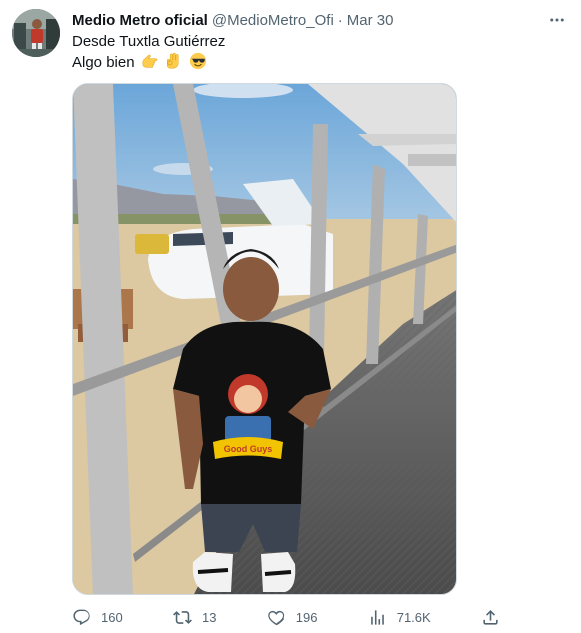 The height and width of the screenshot is (633, 581). Describe the element at coordinates (275, 617) in the screenshot. I see `like-icon` at that location.